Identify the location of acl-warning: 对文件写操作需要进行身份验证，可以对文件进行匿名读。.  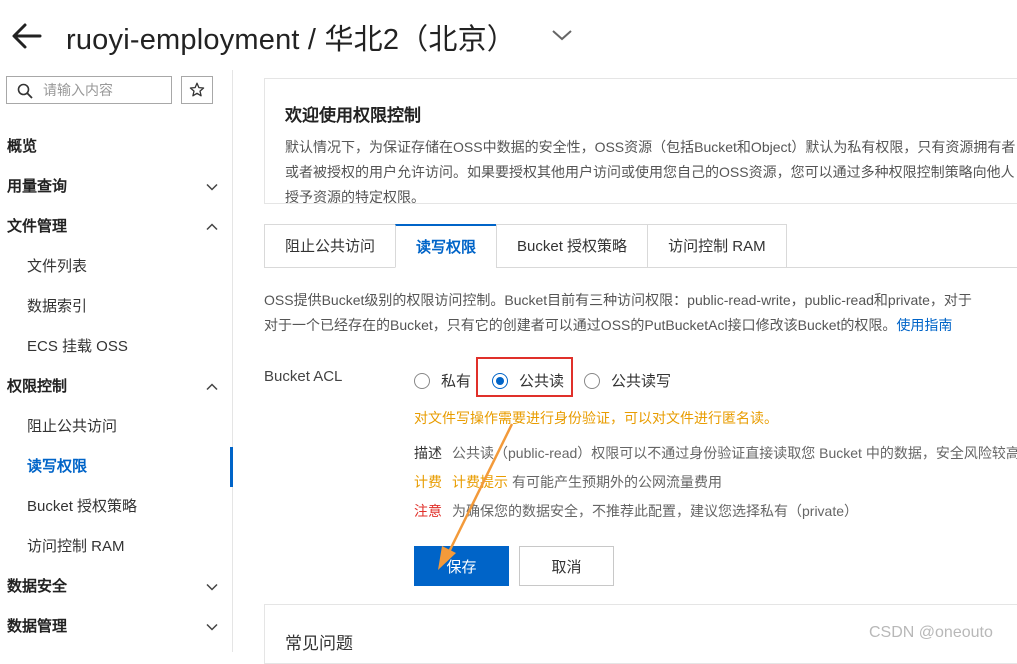
(596, 418).